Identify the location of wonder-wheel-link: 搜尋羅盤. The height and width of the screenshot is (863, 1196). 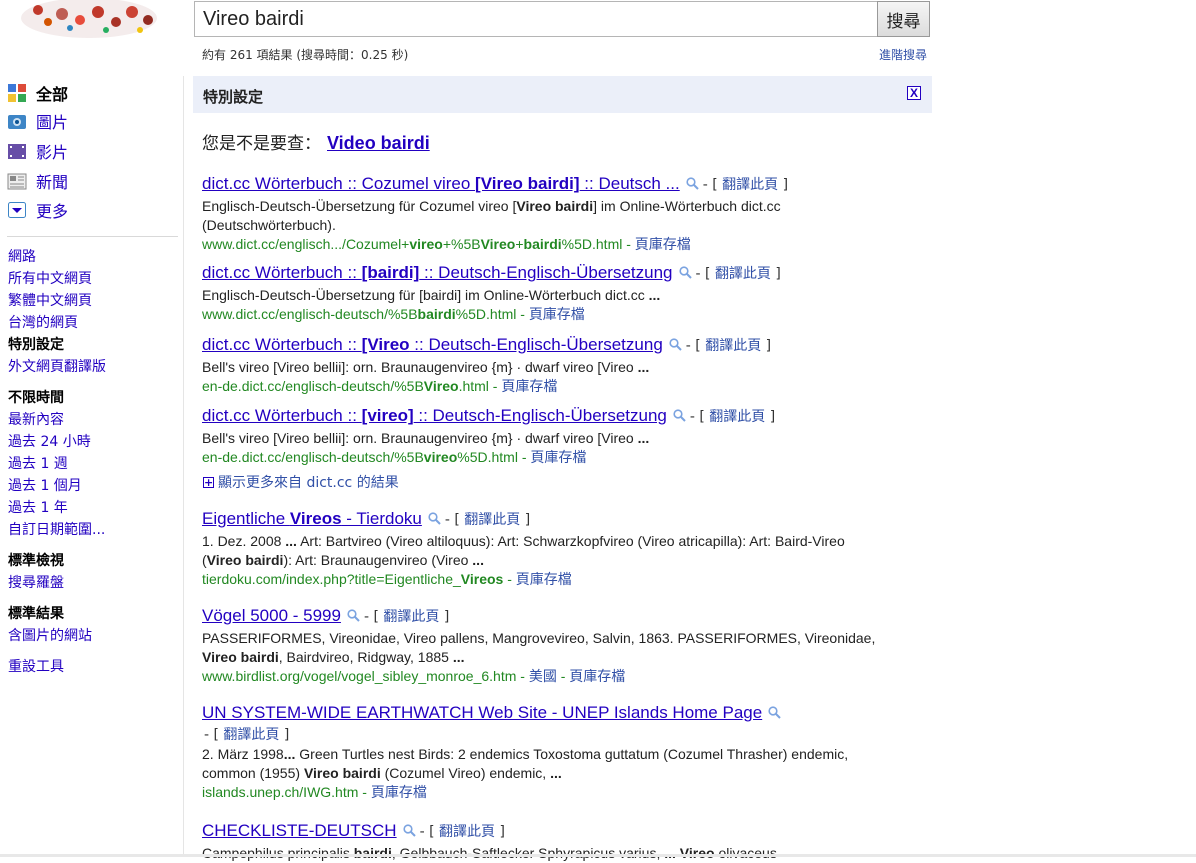
(36, 582).